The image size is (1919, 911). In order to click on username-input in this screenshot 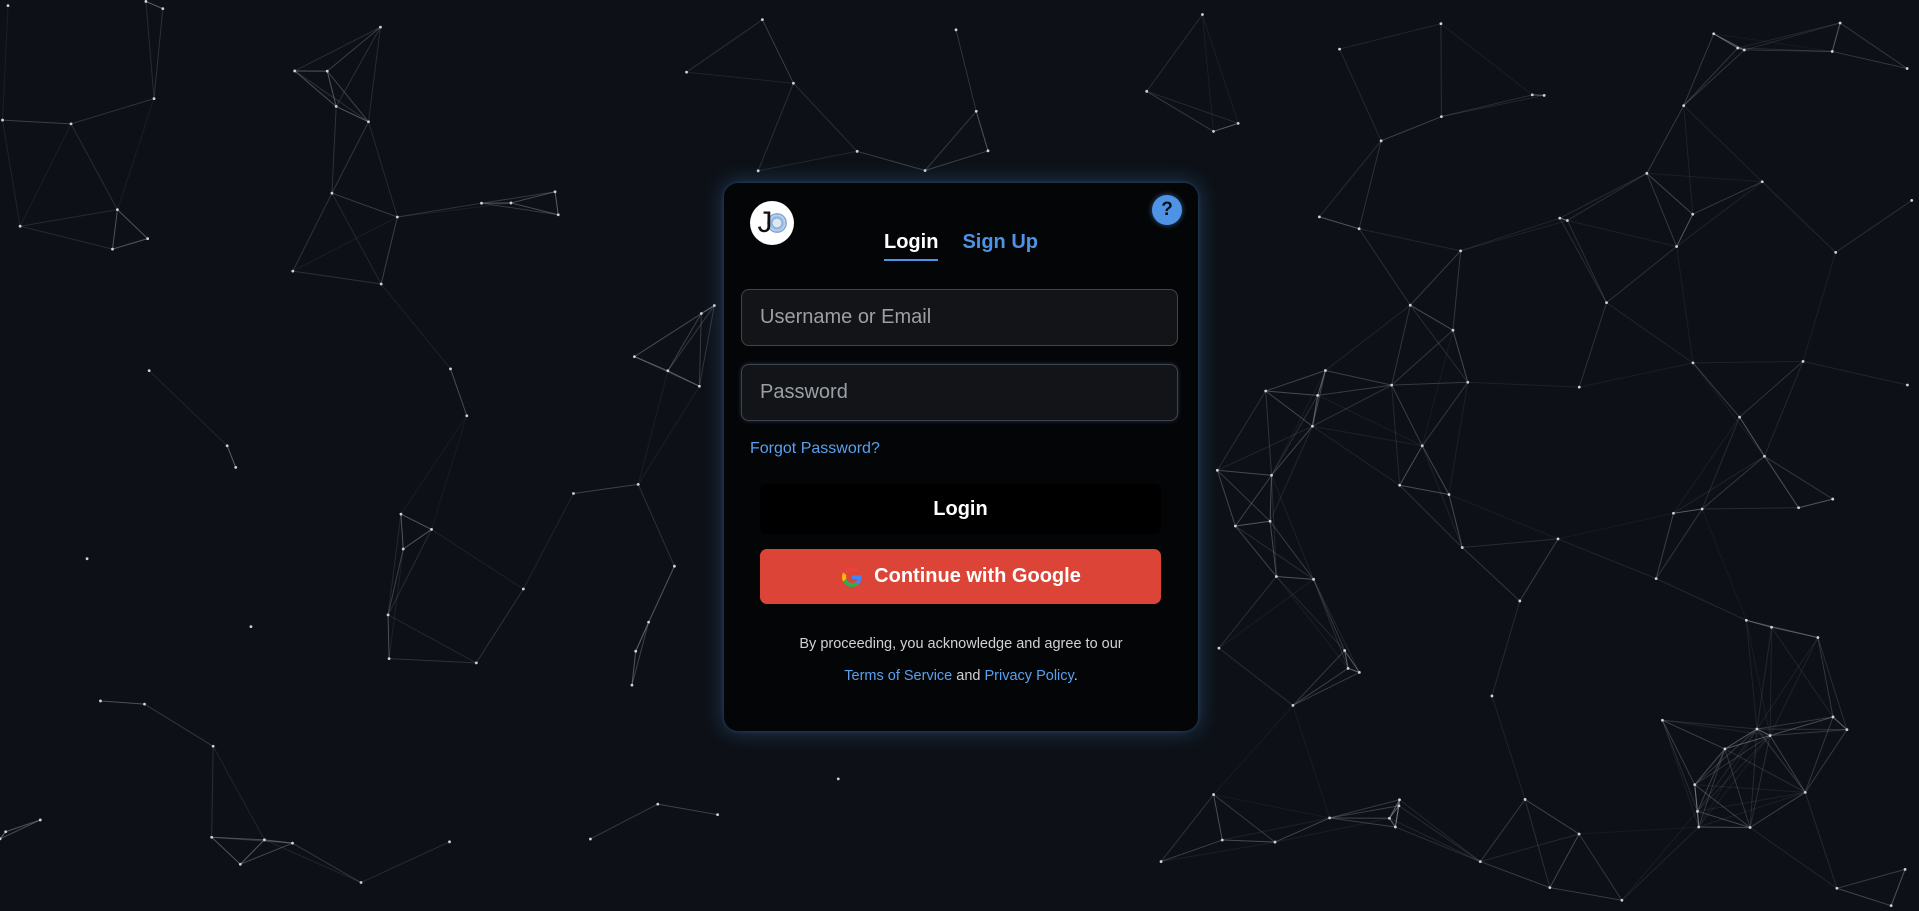, I will do `click(959, 317)`.